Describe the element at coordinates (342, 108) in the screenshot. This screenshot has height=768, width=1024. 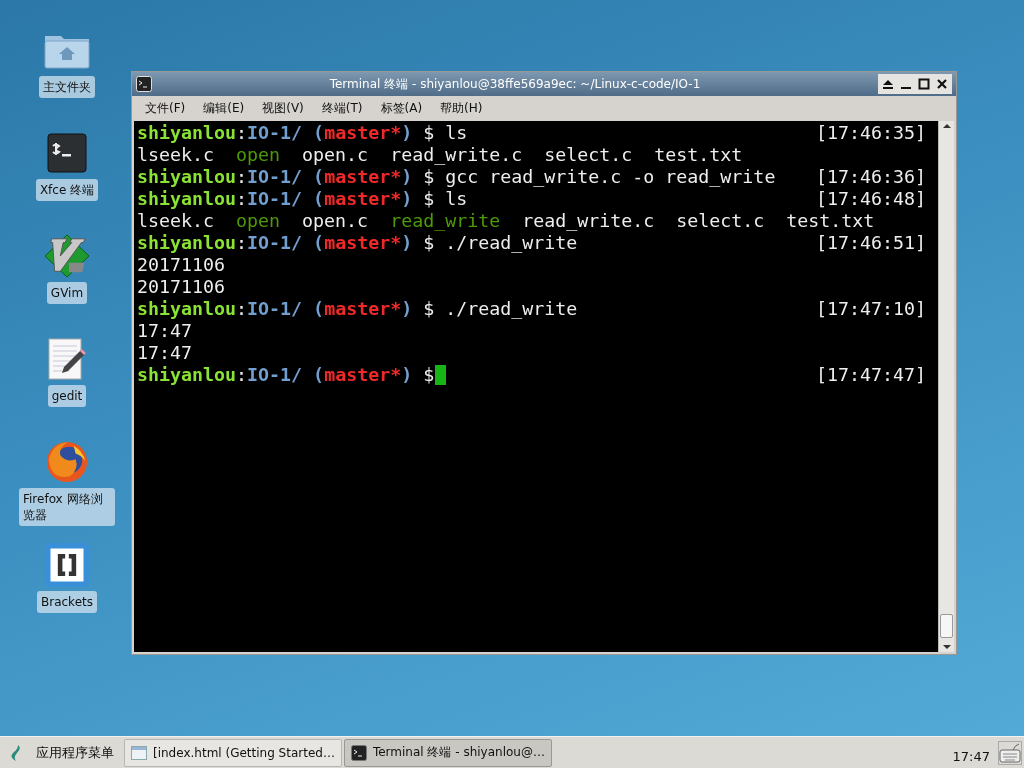
I see `menu-item: 终端(T)` at that location.